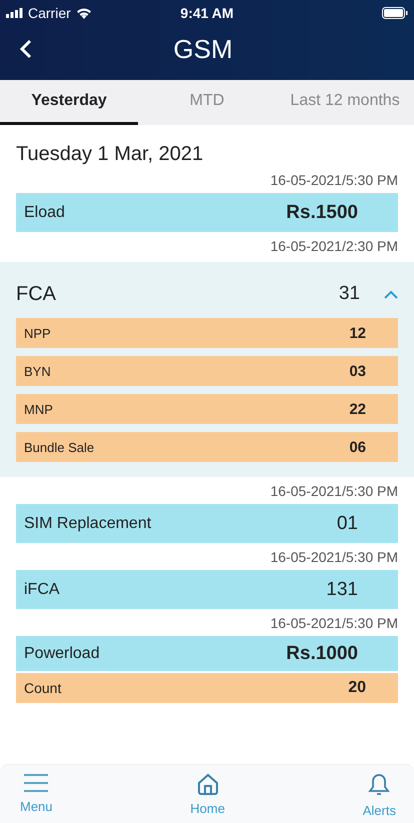 The height and width of the screenshot is (823, 414). What do you see at coordinates (357, 688) in the screenshot?
I see `row-value: 20` at bounding box center [357, 688].